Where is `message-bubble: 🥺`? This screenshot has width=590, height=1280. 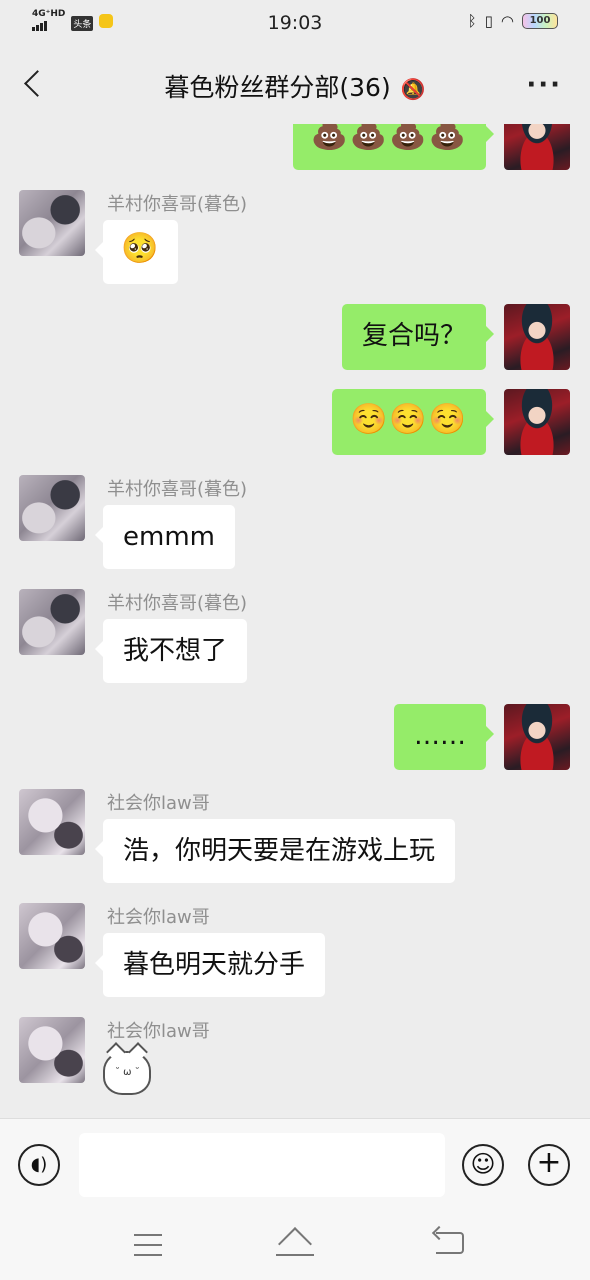 message-bubble: 🥺 is located at coordinates (136, 252).